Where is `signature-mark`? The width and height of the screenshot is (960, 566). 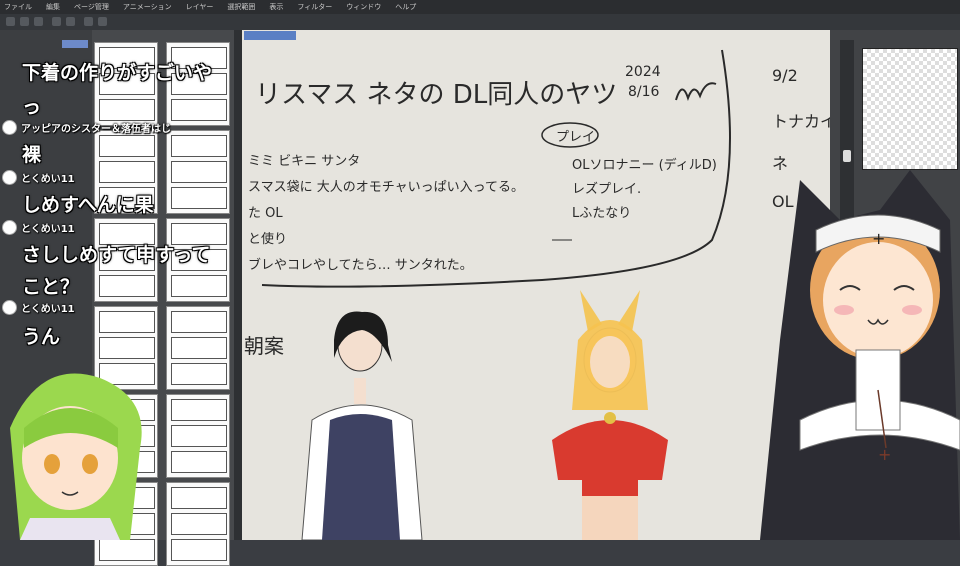 signature-mark is located at coordinates (696, 91).